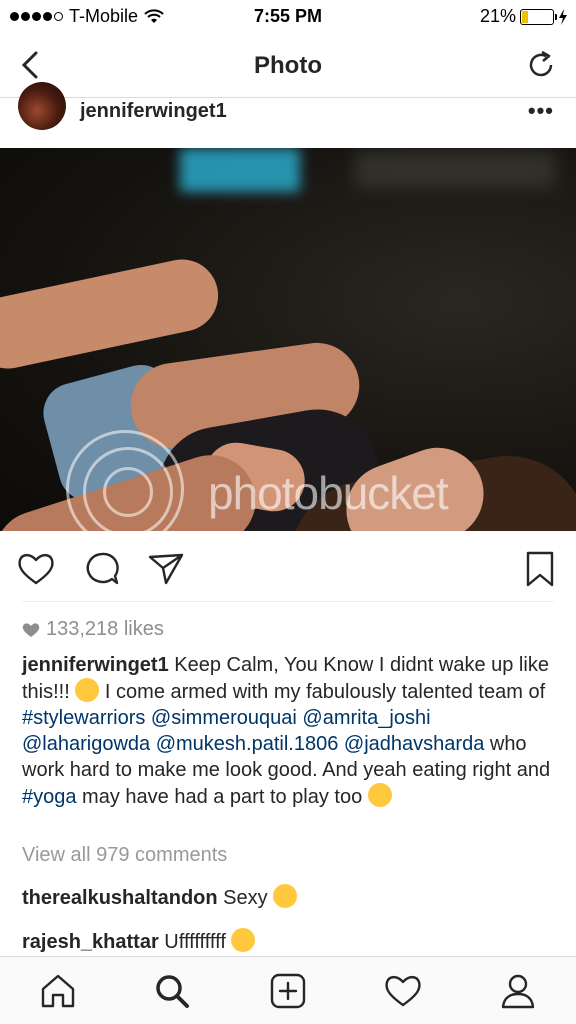 Image resolution: width=576 pixels, height=1024 pixels. I want to click on avatar, so click(42, 106).